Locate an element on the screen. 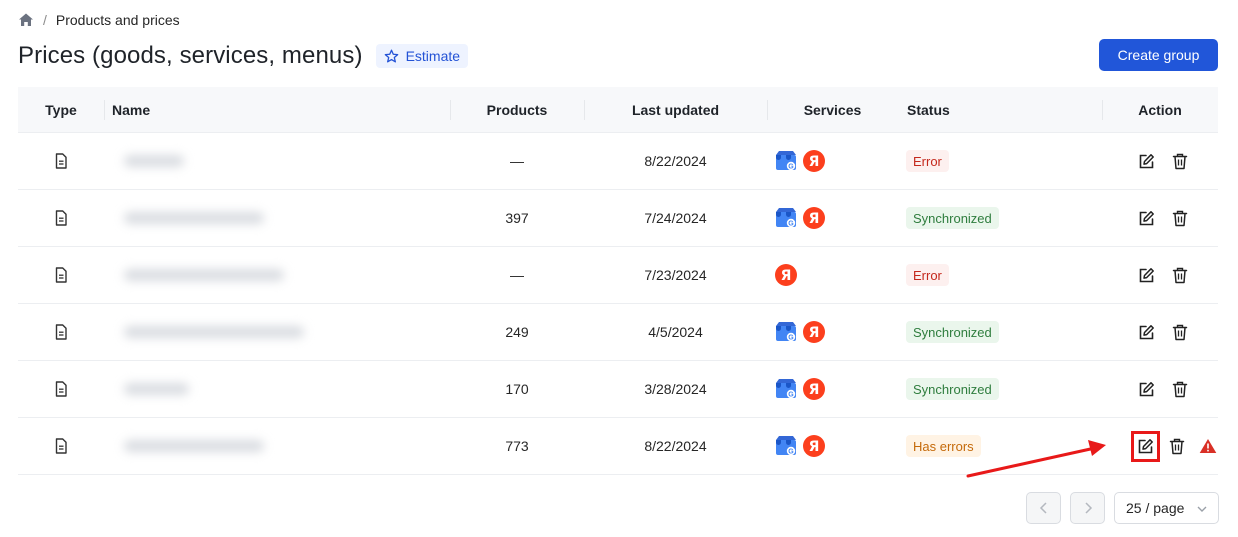  table-row: — 7/23/2024 Я Error is located at coordinates (618, 275).